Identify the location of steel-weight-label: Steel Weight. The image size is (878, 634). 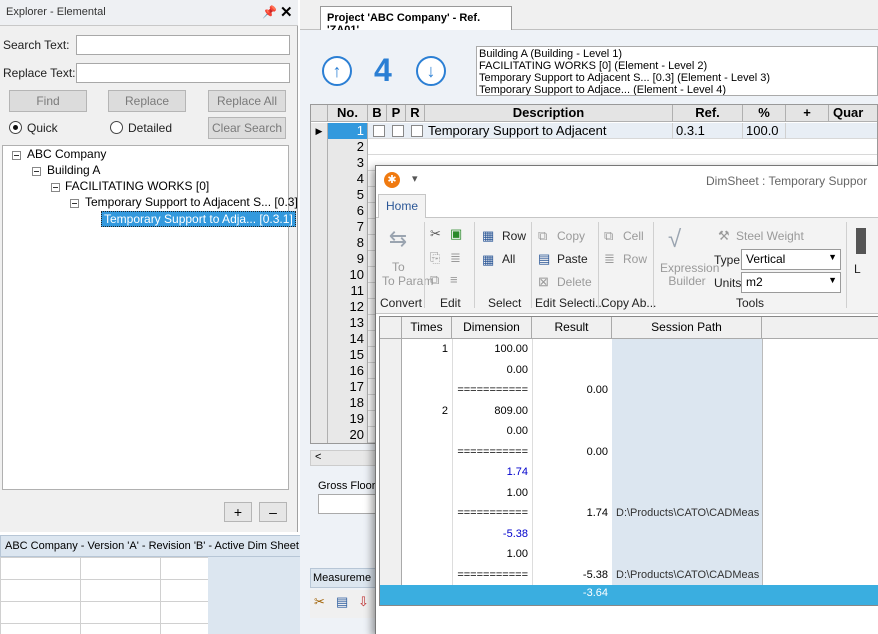
(770, 236).